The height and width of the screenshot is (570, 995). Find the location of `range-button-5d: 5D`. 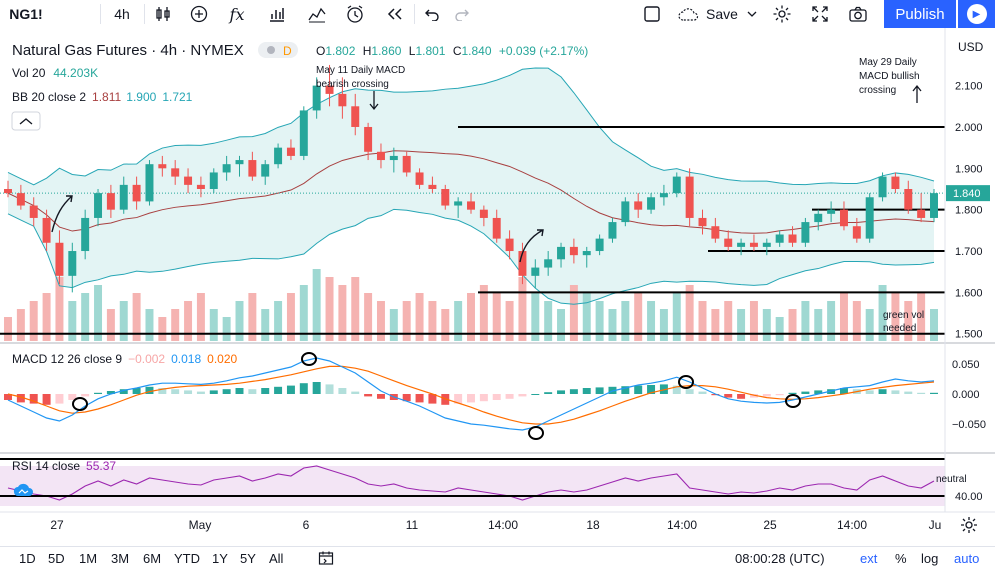

range-button-5d: 5D is located at coordinates (56, 558).